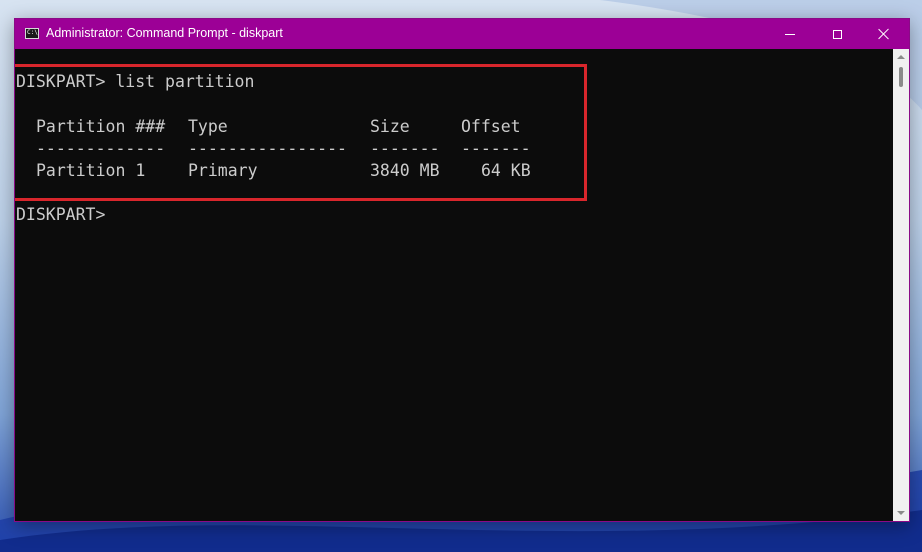 The image size is (922, 552). I want to click on close-icon, so click(884, 34).